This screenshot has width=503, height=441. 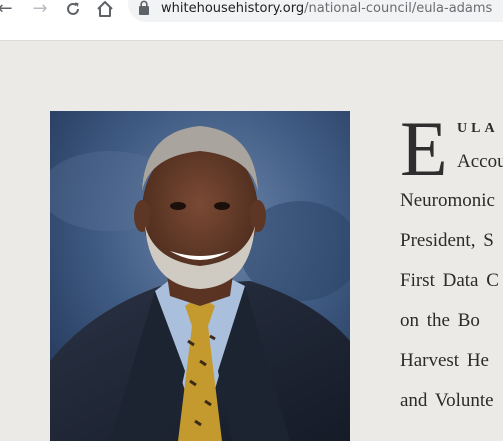 What do you see at coordinates (424, 148) in the screenshot?
I see `bio-dropcap: E` at bounding box center [424, 148].